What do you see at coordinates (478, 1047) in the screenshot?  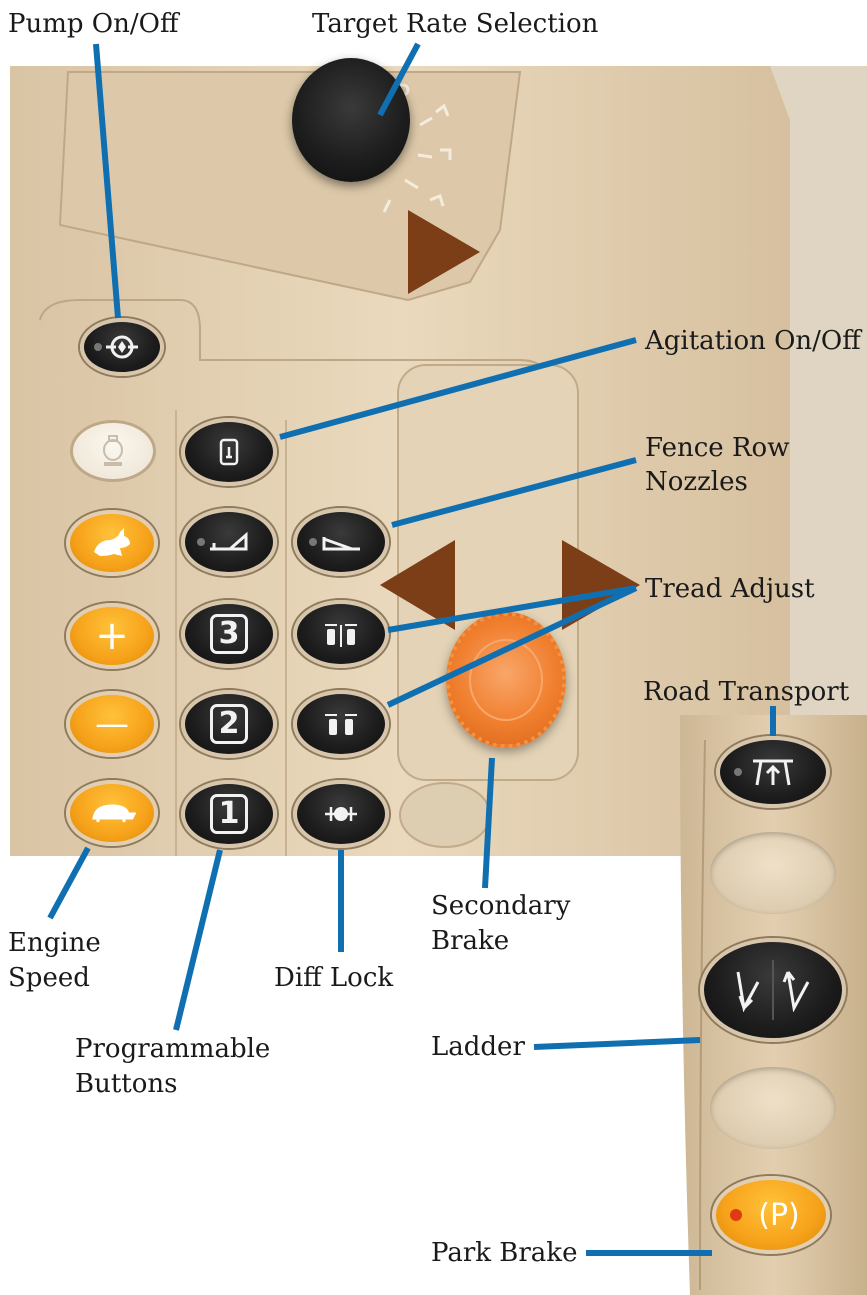 I see `label-ladder: Ladder` at bounding box center [478, 1047].